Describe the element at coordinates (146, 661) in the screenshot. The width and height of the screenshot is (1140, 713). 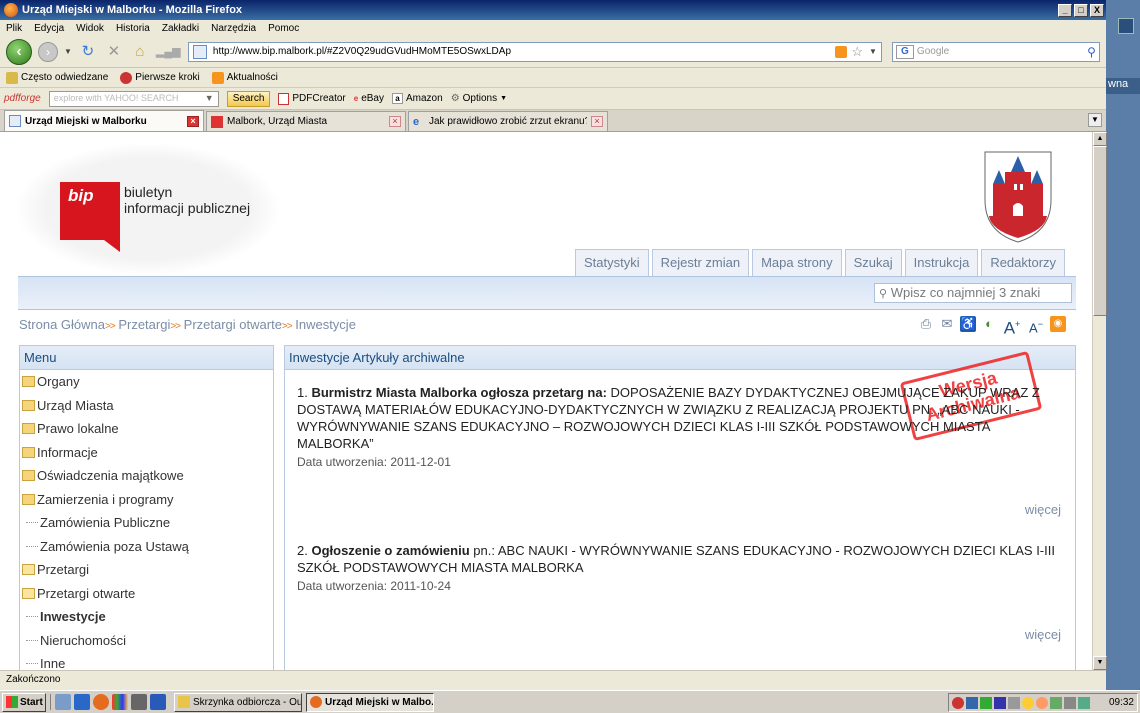
I see `menu-item: Inne` at that location.